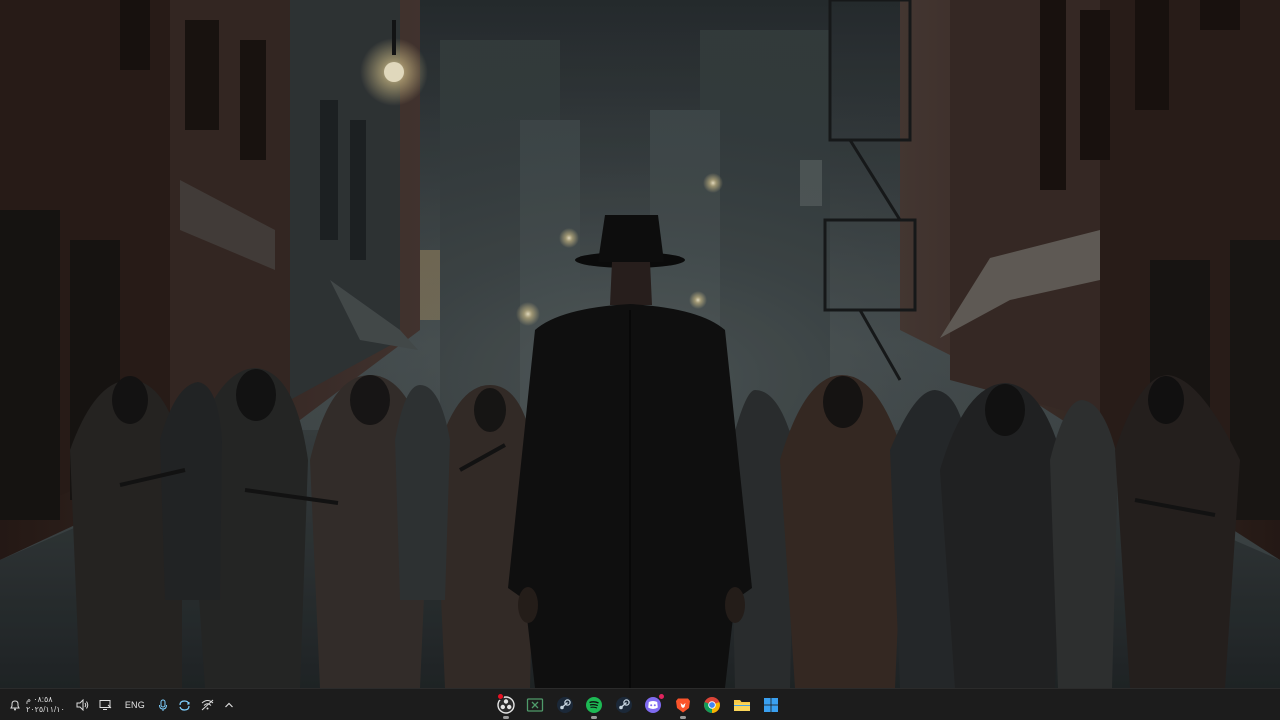 This screenshot has width=1280, height=720. I want to click on file-explorer-button, so click(742, 704).